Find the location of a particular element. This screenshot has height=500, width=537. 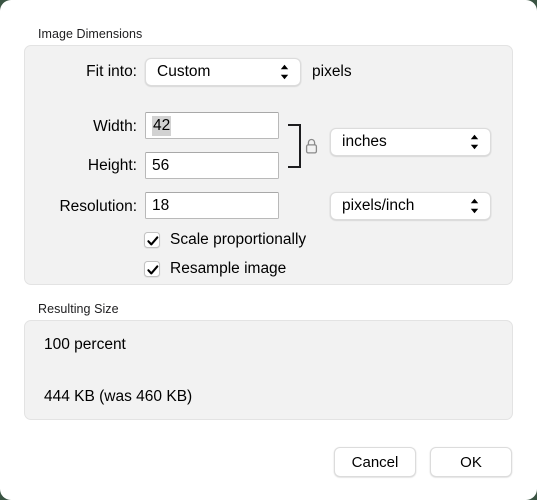

resulting-size-percent: 100 percent is located at coordinates (85, 344).